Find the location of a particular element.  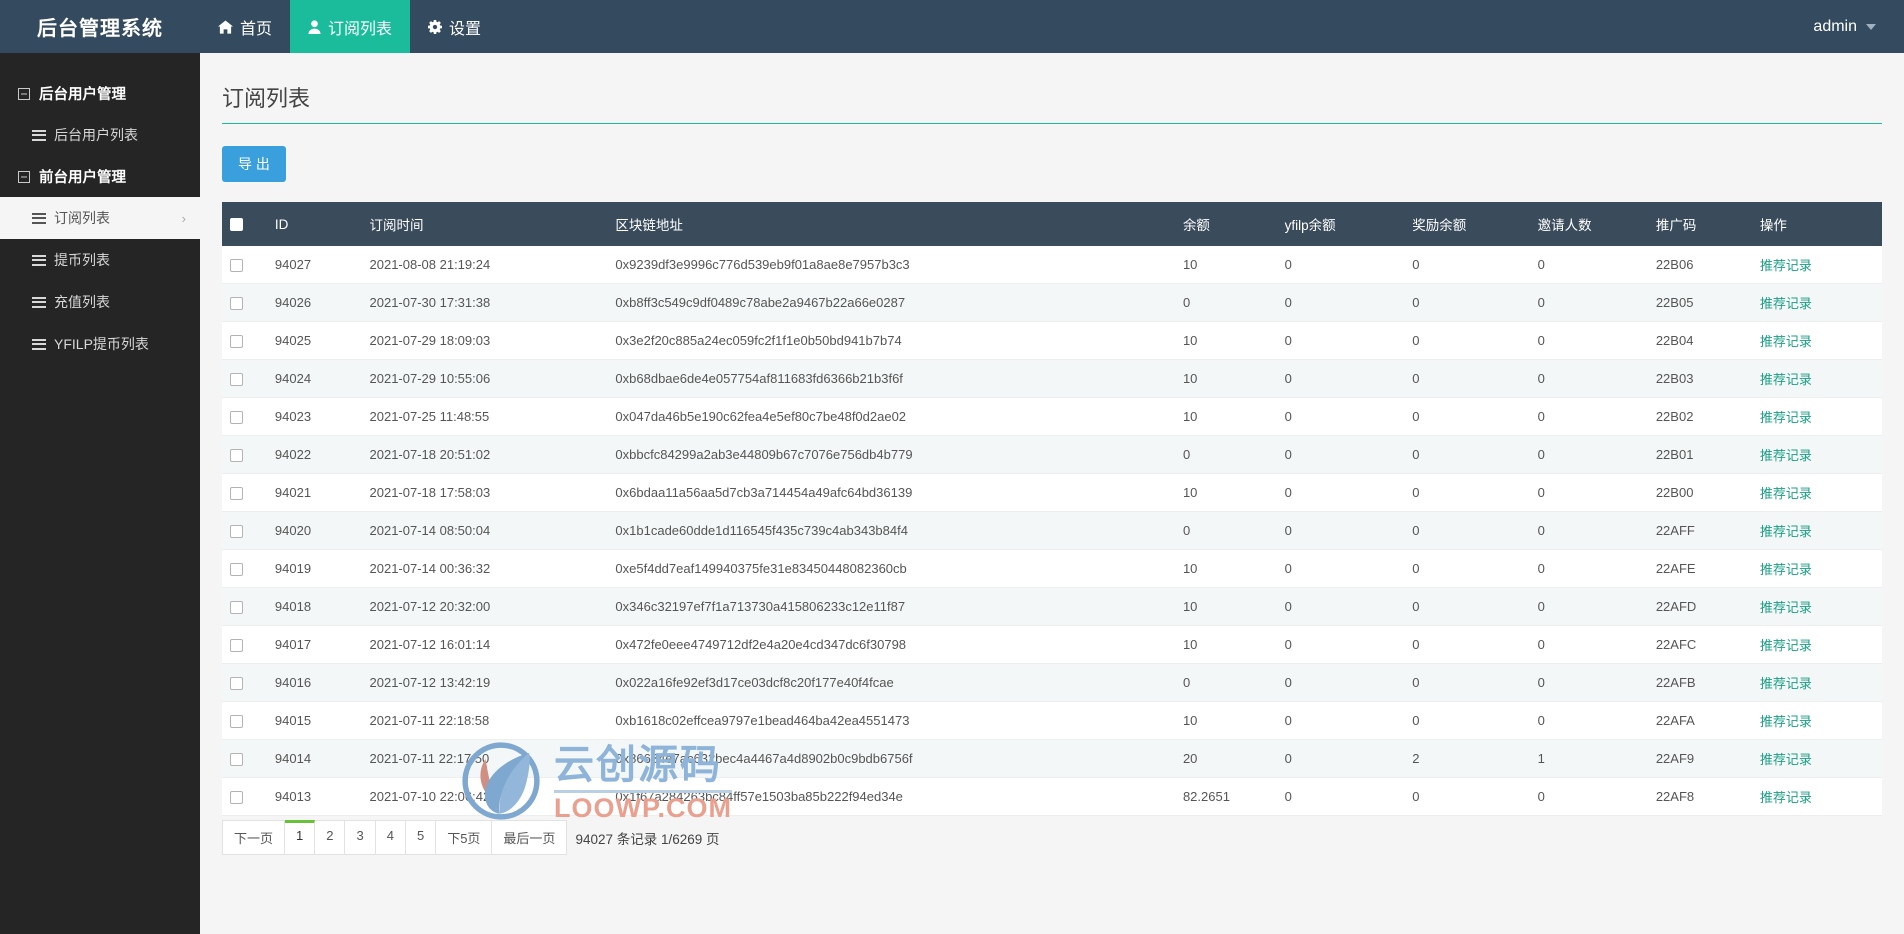

export-button: 导 出 is located at coordinates (254, 164).